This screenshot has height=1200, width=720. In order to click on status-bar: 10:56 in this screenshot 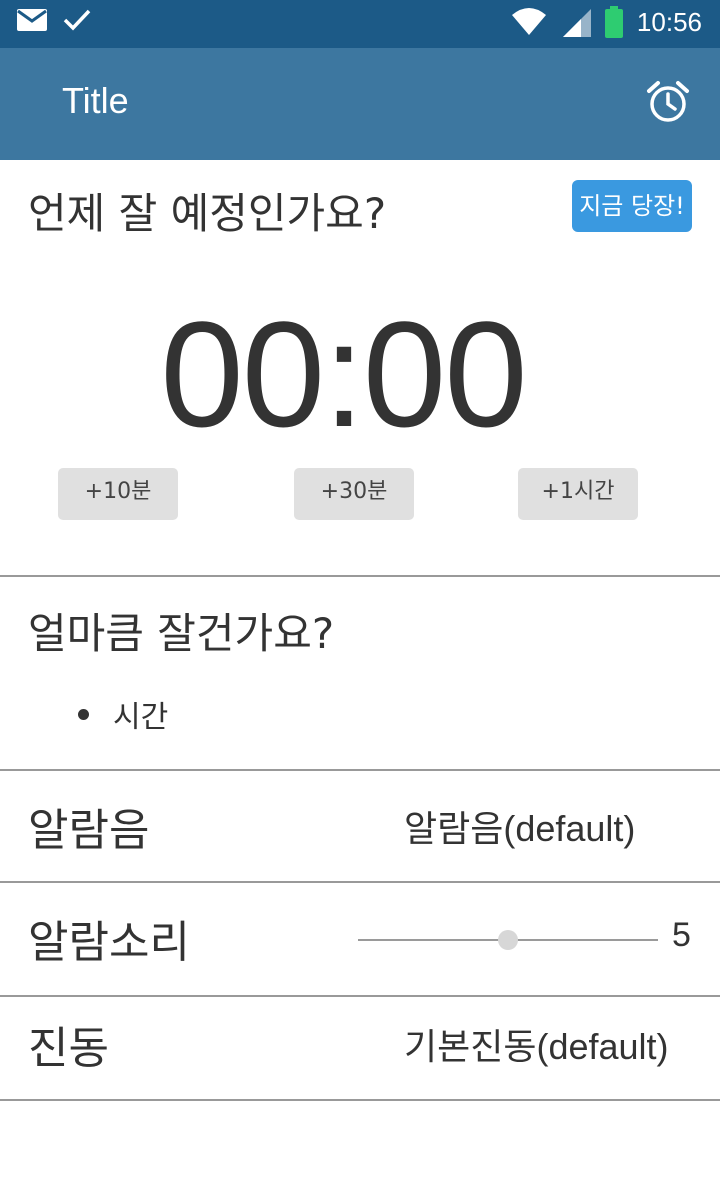, I will do `click(360, 24)`.